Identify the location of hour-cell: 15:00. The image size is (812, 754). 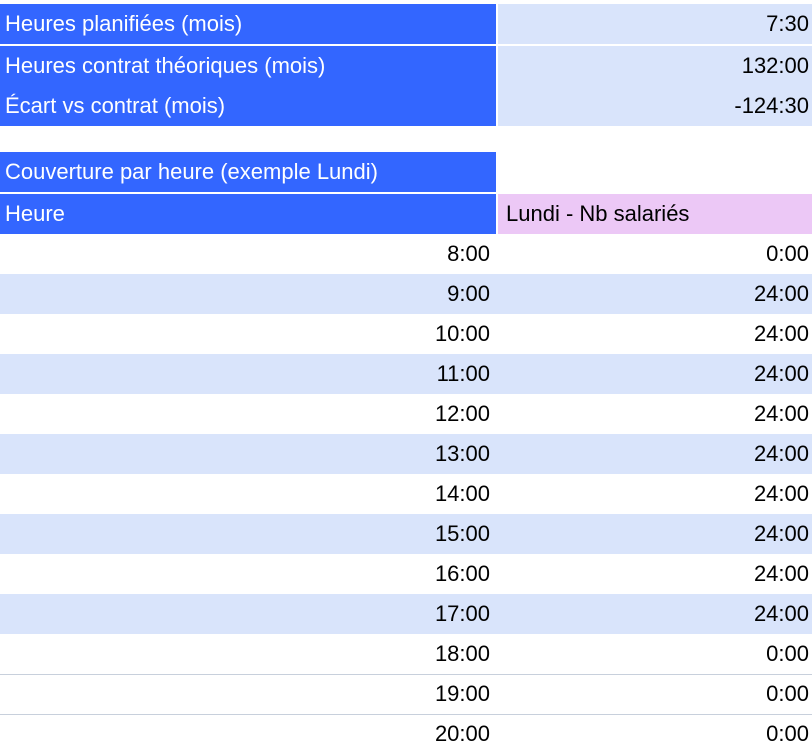
(248, 534).